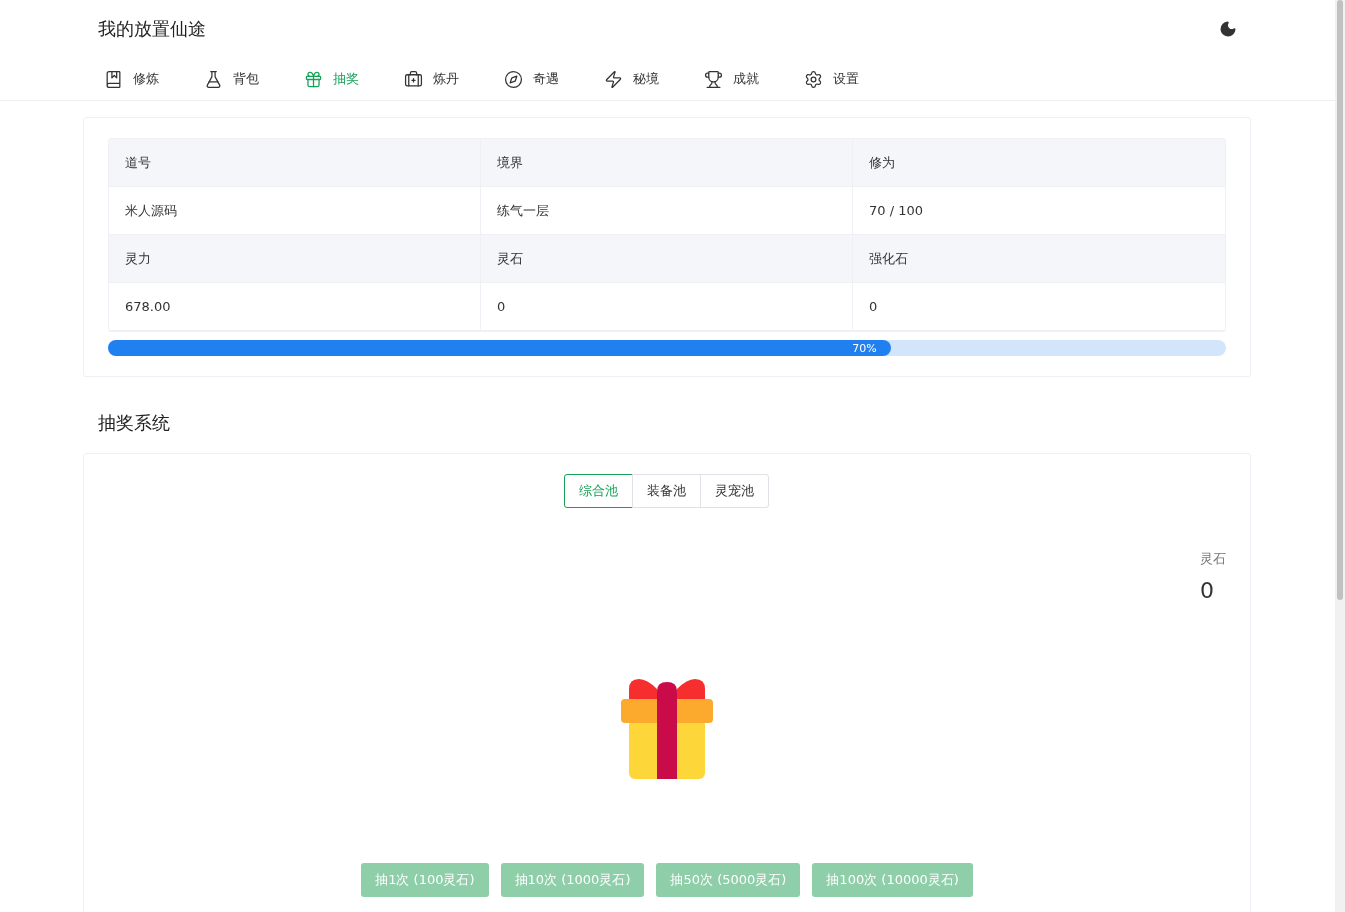 Image resolution: width=1345 pixels, height=912 pixels. I want to click on table-header-cell: 灵石, so click(667, 259).